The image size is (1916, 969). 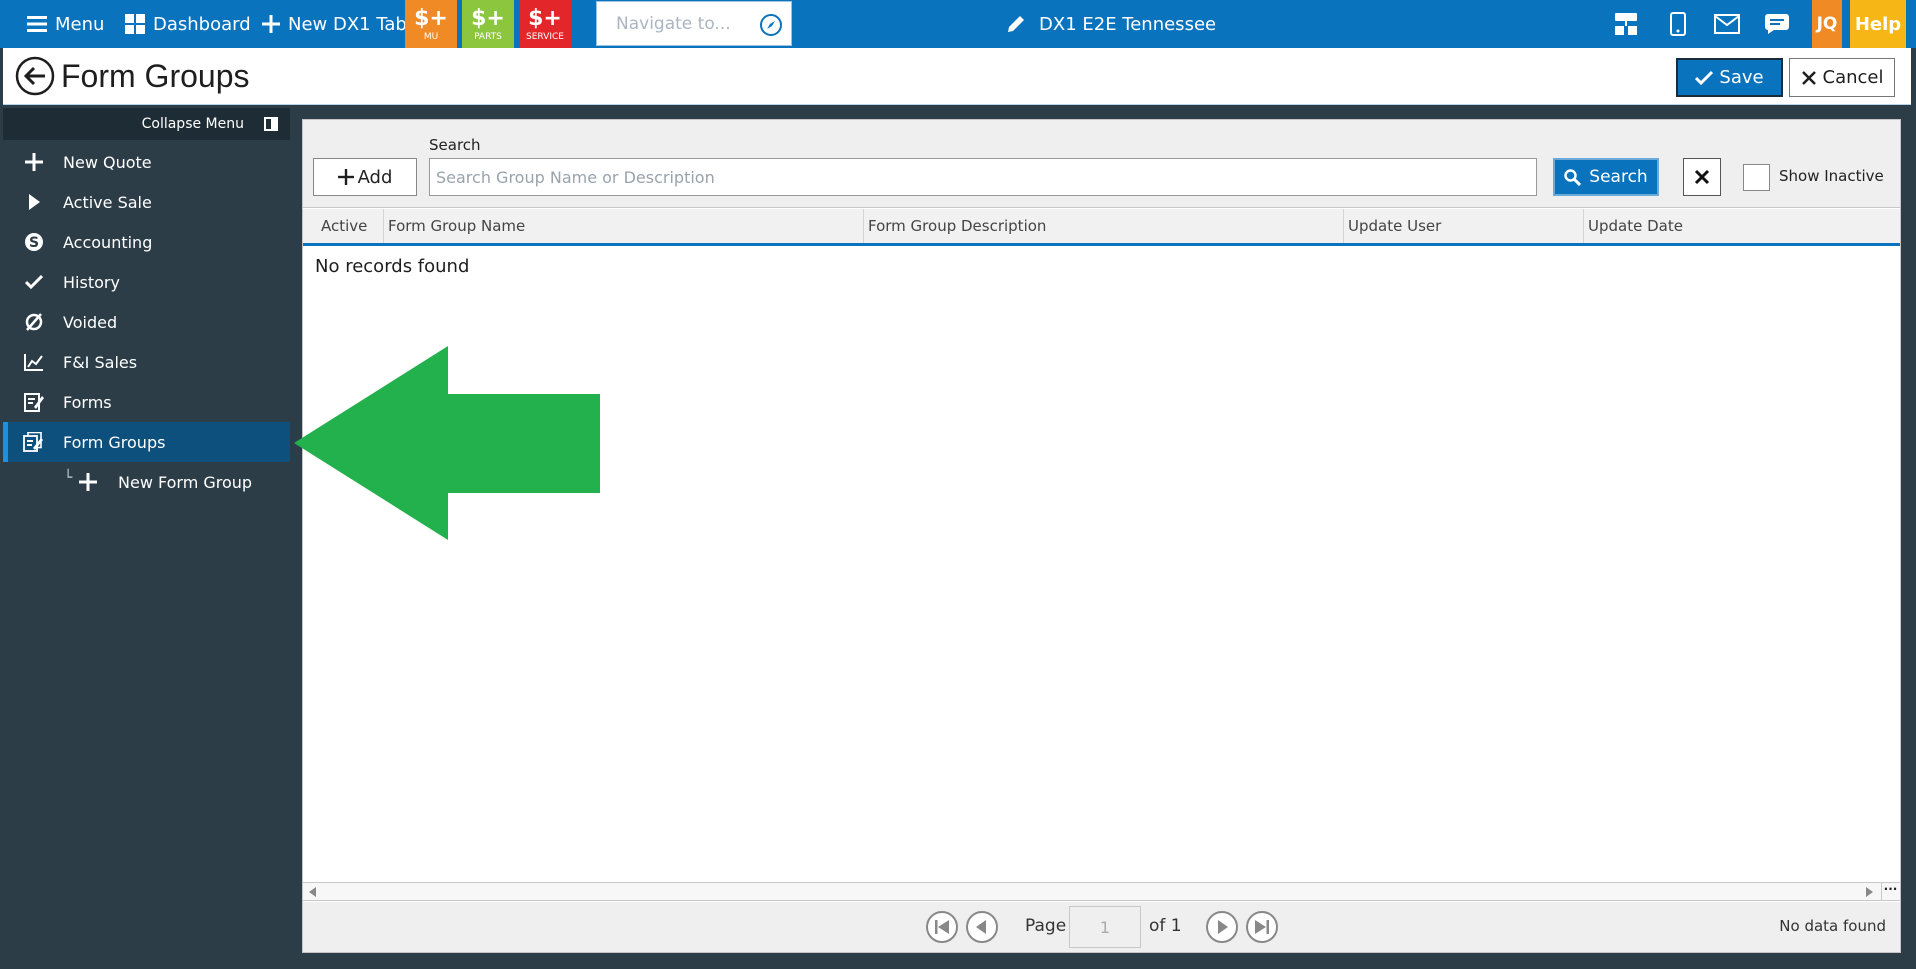 I want to click on sidebar-item-label: New Quote, so click(x=107, y=162).